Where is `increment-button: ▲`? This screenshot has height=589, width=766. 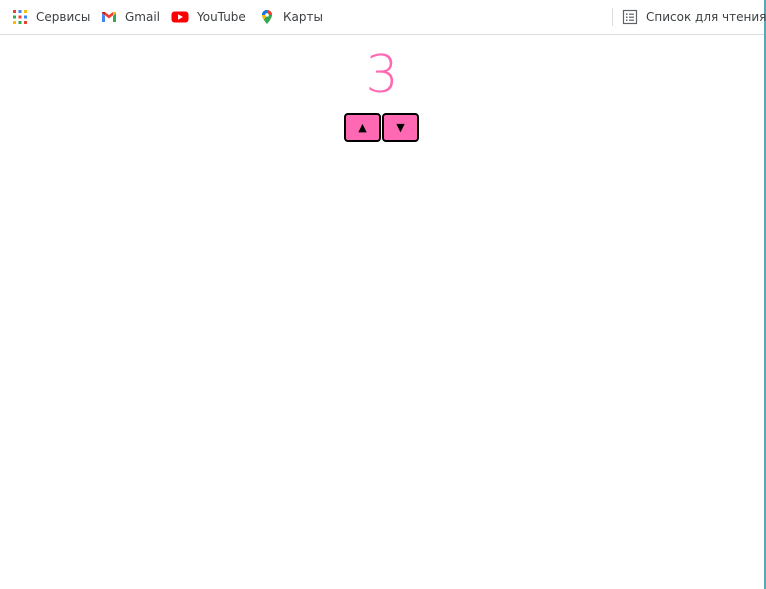
increment-button: ▲ is located at coordinates (362, 127).